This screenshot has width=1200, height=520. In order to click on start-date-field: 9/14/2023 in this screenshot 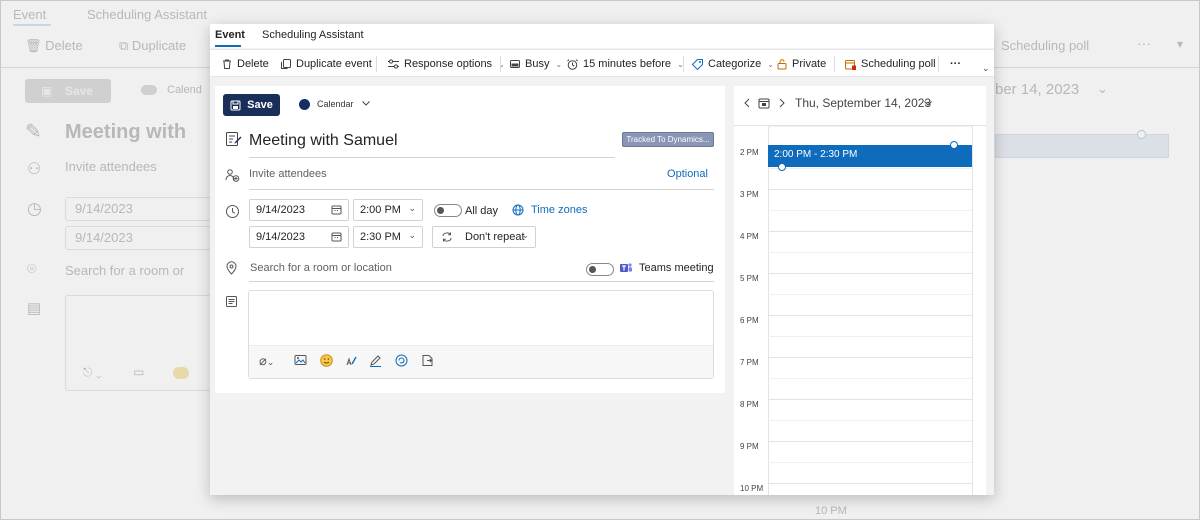, I will do `click(299, 210)`.